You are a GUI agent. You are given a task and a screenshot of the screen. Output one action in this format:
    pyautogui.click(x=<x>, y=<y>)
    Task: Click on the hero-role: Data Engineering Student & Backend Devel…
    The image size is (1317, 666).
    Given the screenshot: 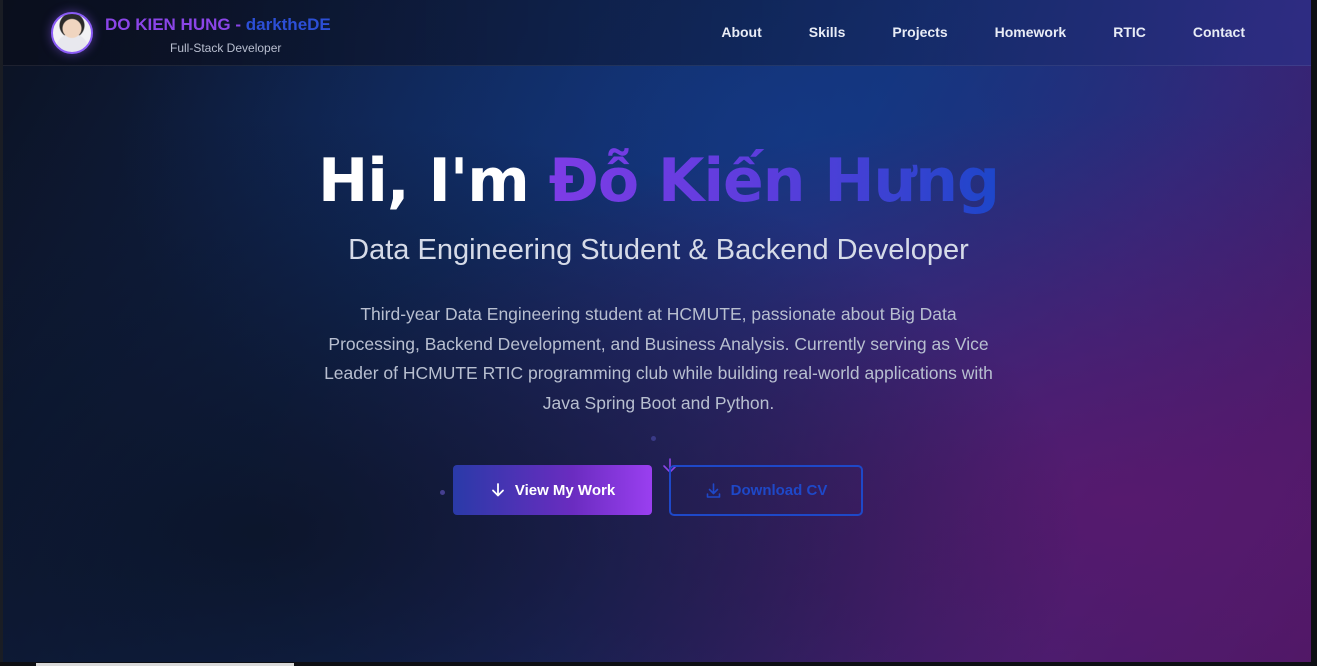 What is the action you would take?
    pyautogui.click(x=658, y=250)
    